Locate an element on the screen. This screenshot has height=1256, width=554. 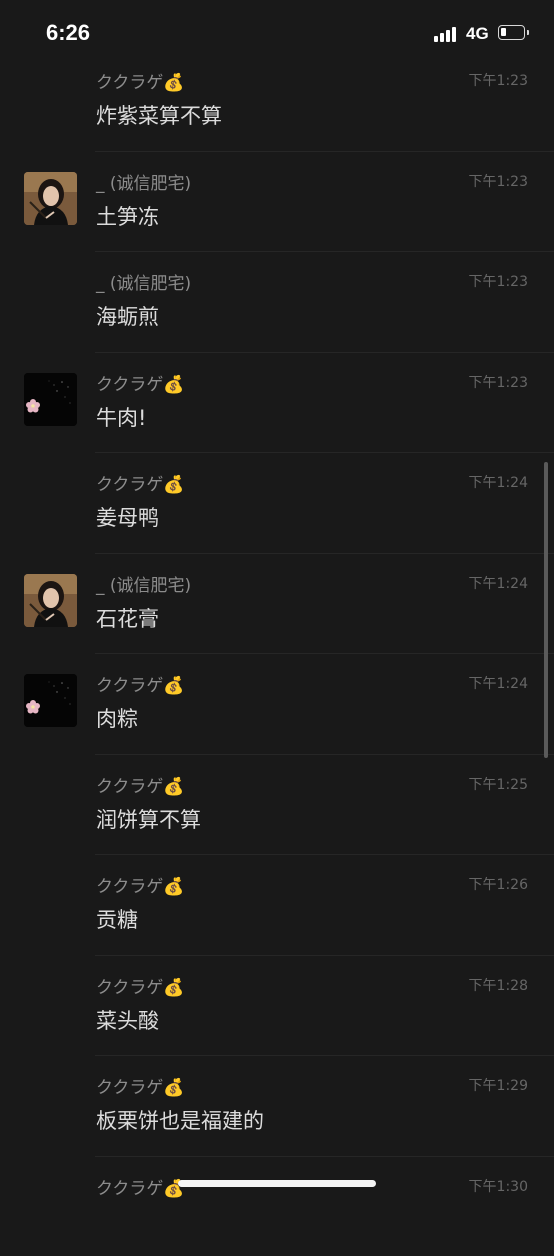
message-row: ククラゲ💰 下午1:29 板栗饼也是福建的 is located at coordinates (277, 1105).